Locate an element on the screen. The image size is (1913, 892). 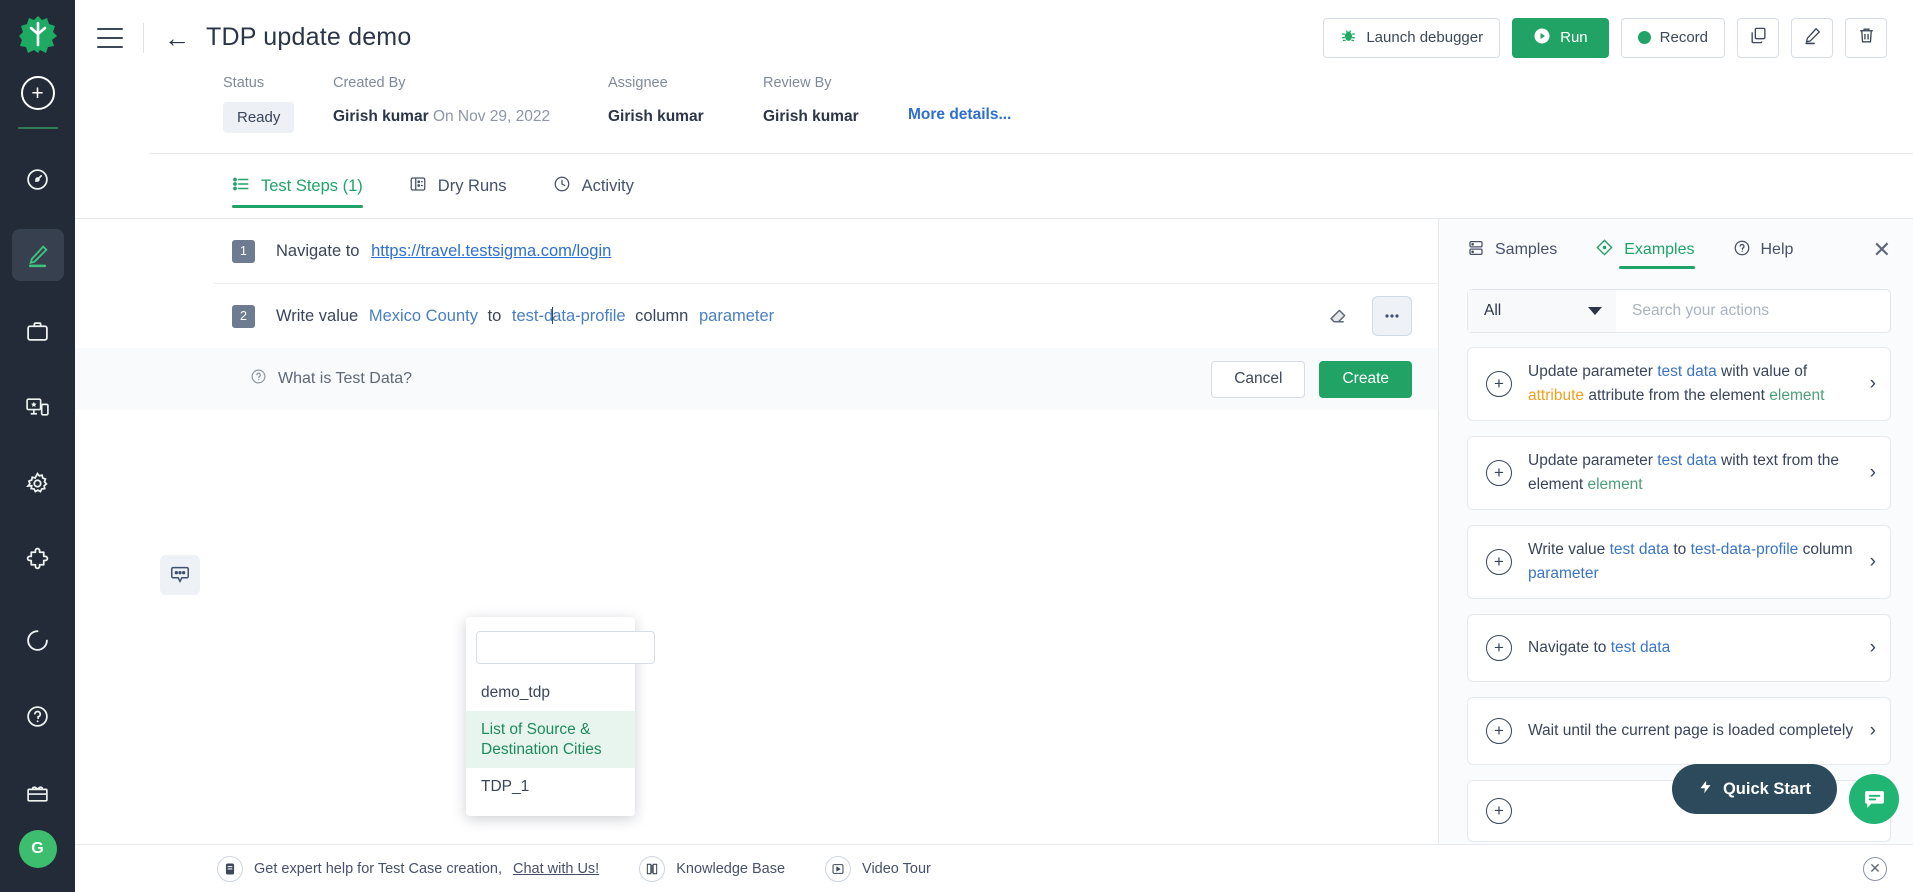
test-data-question: What is Test Data? is located at coordinates (331, 379).